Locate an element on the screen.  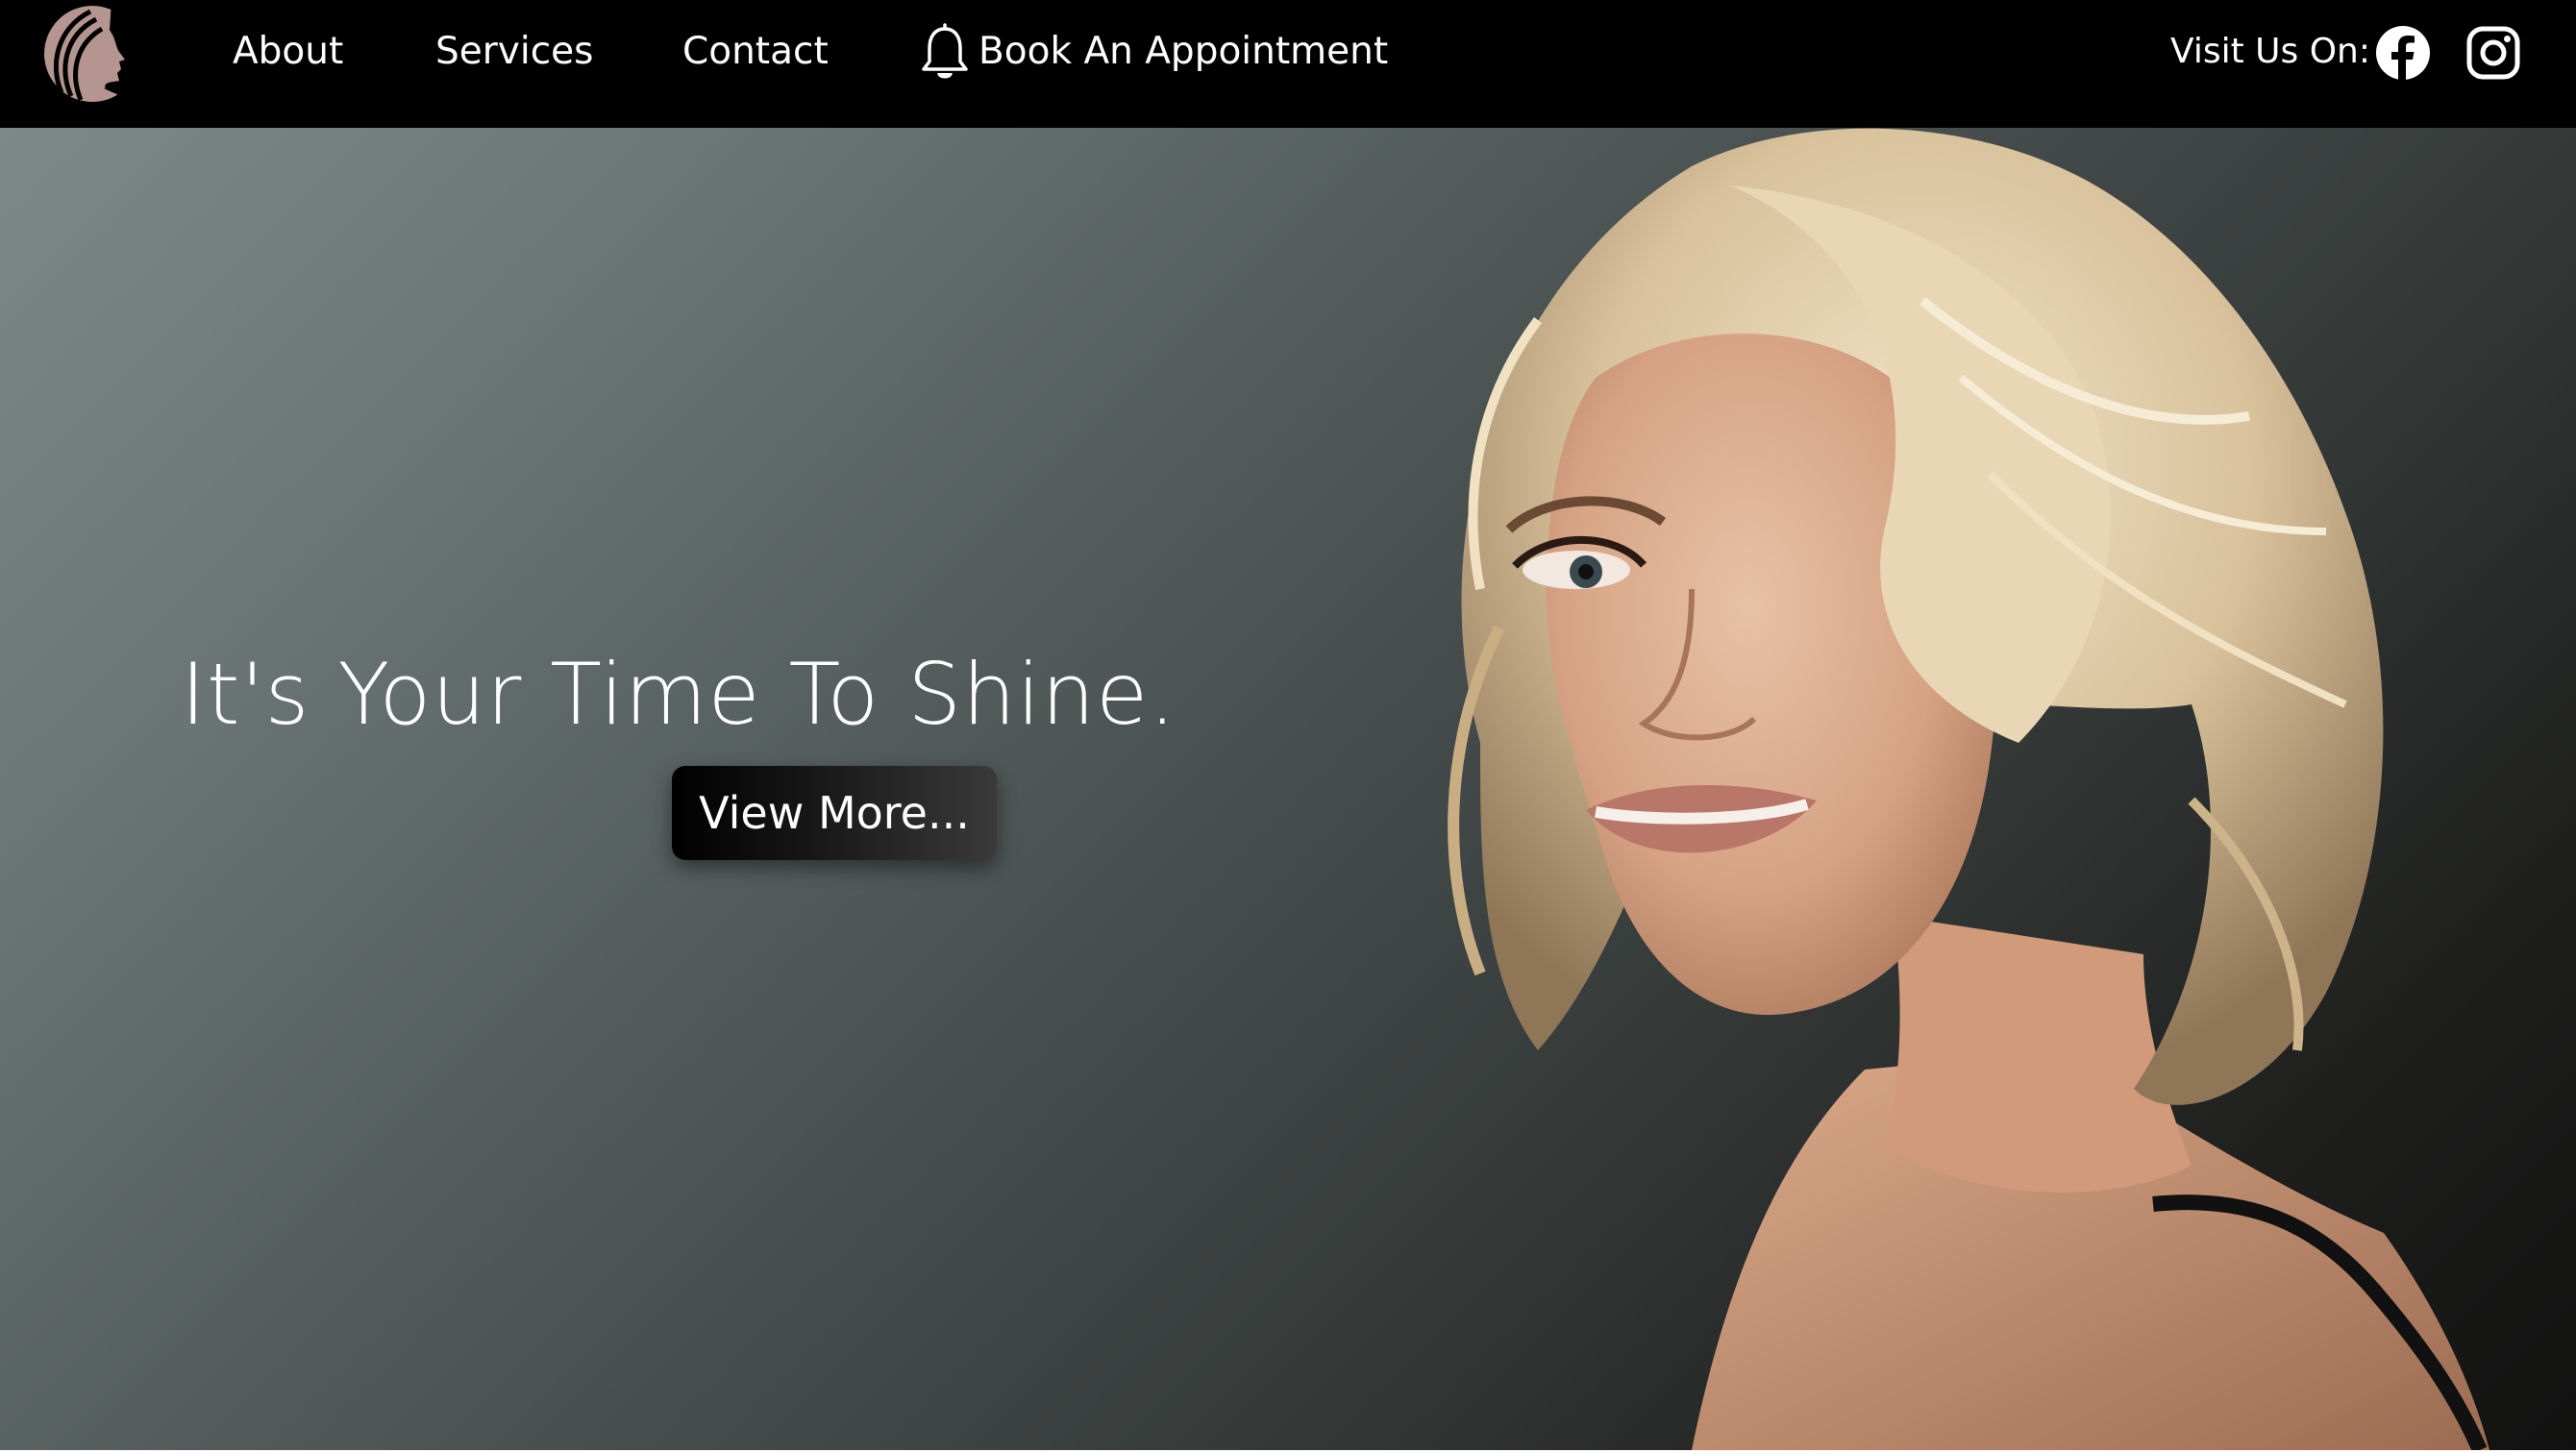
woman-profile-logo-icon is located at coordinates (92, 53).